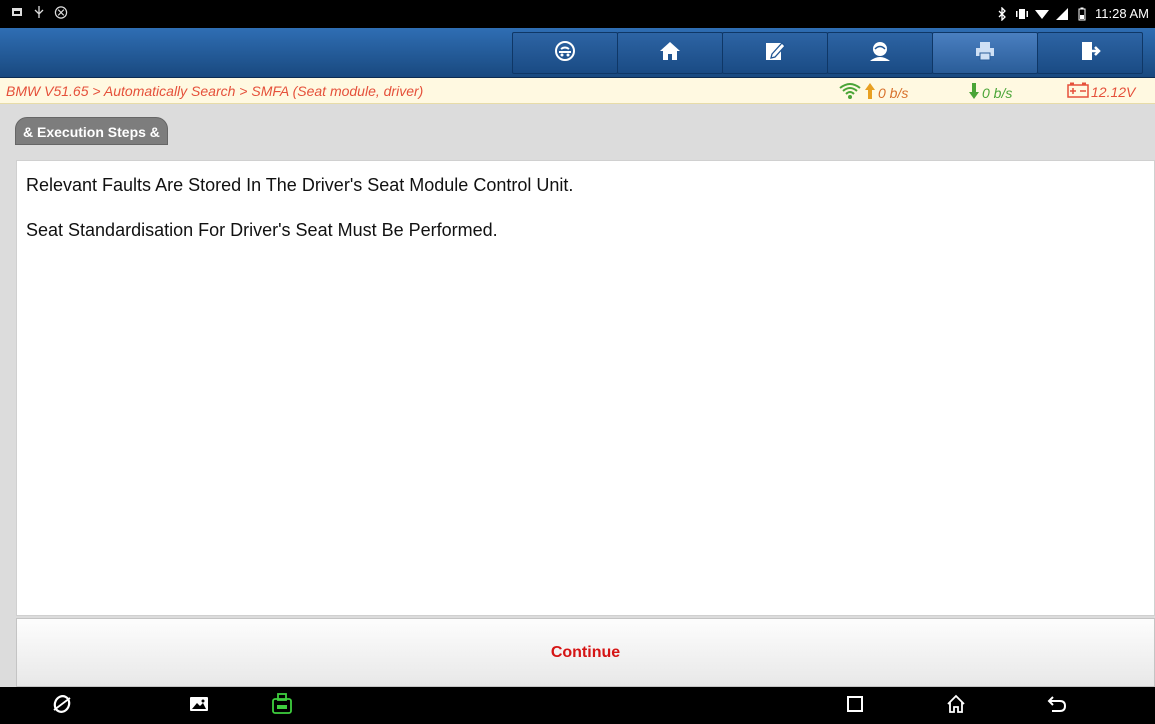  What do you see at coordinates (17, 12) in the screenshot?
I see `notification-icon` at bounding box center [17, 12].